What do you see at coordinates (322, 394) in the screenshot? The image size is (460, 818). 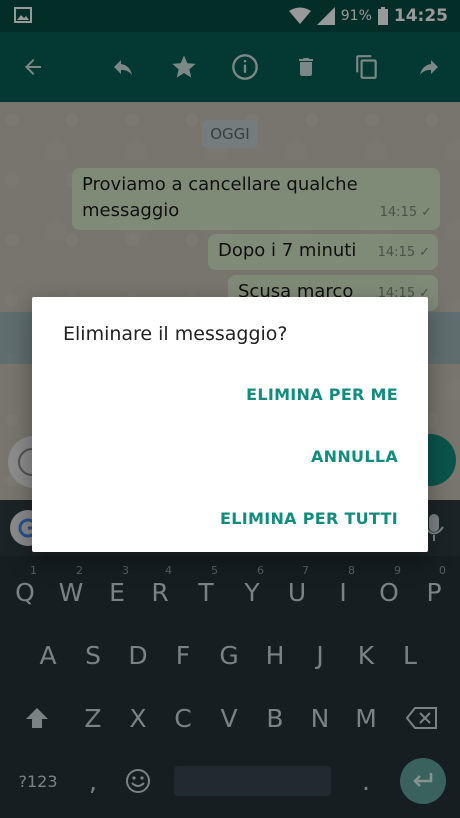 I see `delete-for-me-button: ELIMINA PER ME` at bounding box center [322, 394].